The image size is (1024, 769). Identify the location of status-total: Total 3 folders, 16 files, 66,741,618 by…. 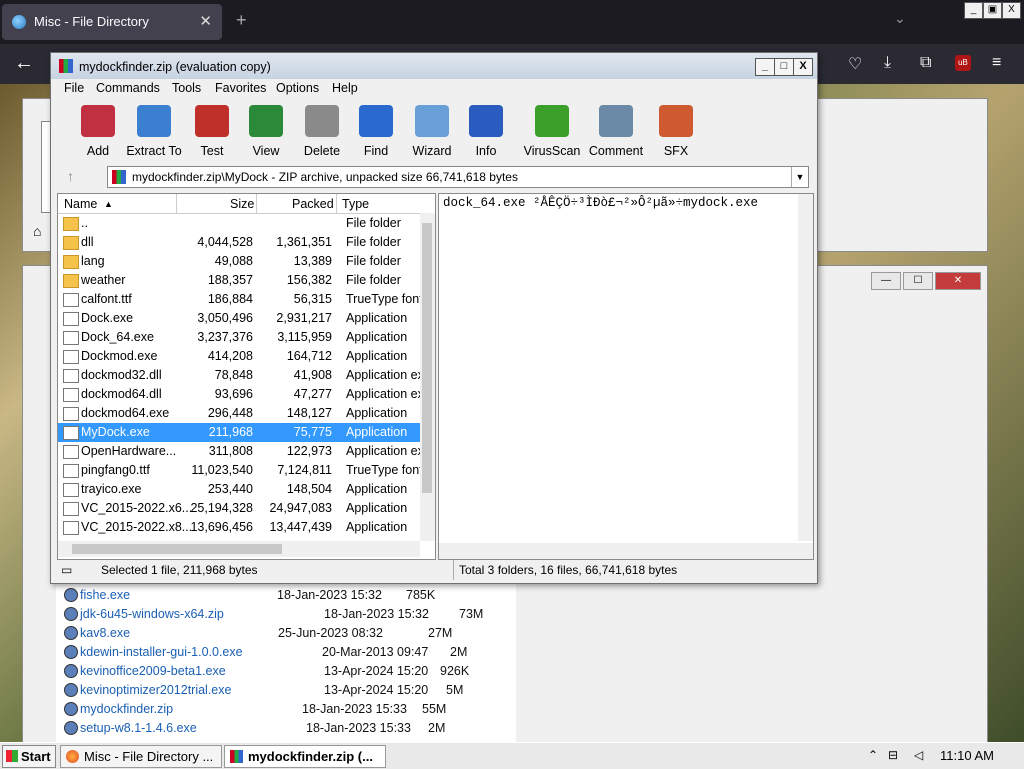
(568, 570).